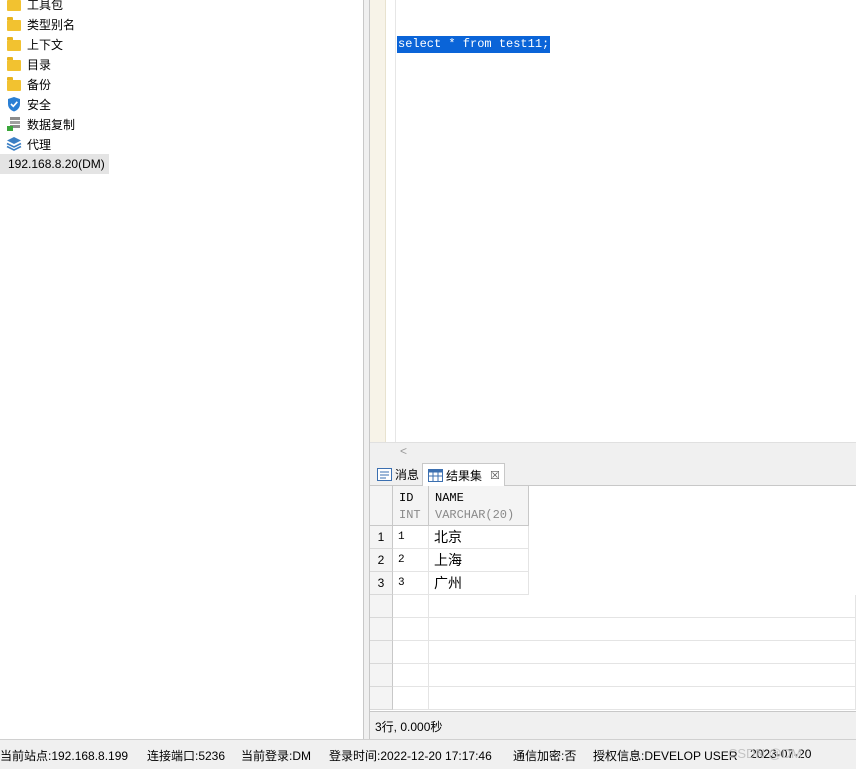 The image size is (856, 769). I want to click on tree-item-label: 数据复制, so click(51, 124).